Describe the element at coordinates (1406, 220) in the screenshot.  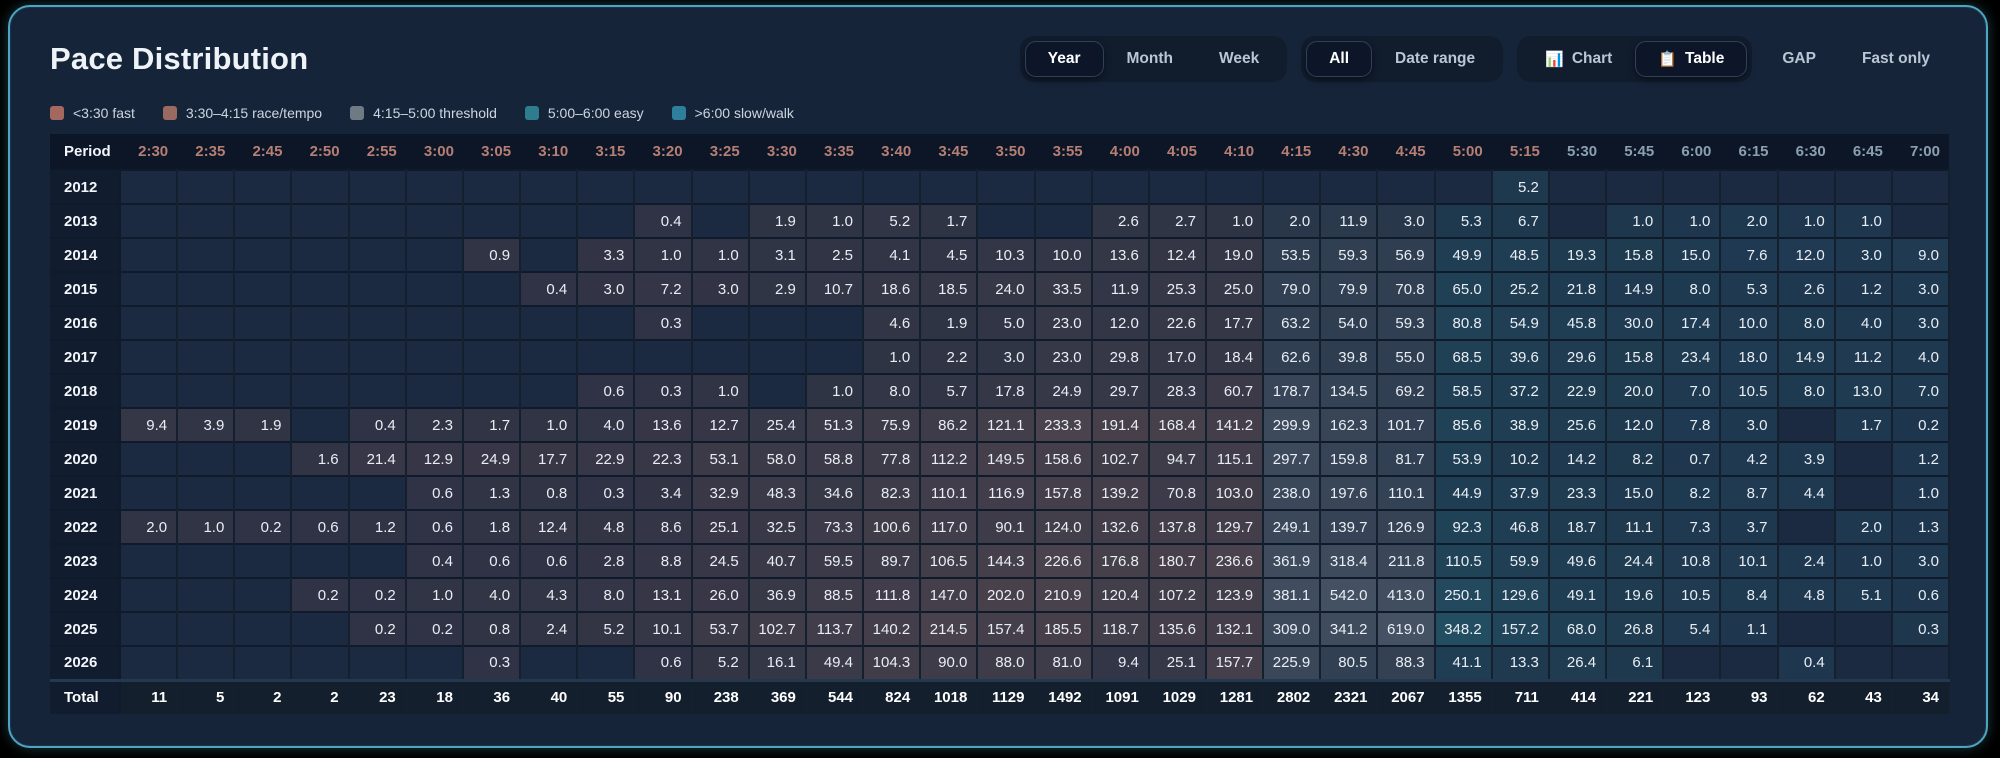
I see `pace-cell: 3.0` at that location.